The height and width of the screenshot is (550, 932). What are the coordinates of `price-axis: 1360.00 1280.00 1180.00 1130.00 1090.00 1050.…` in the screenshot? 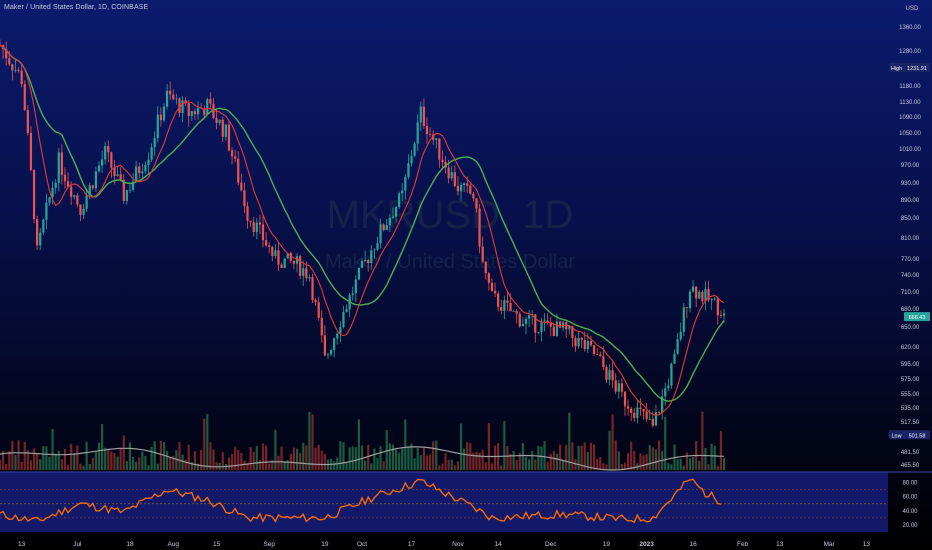 It's located at (910, 247).